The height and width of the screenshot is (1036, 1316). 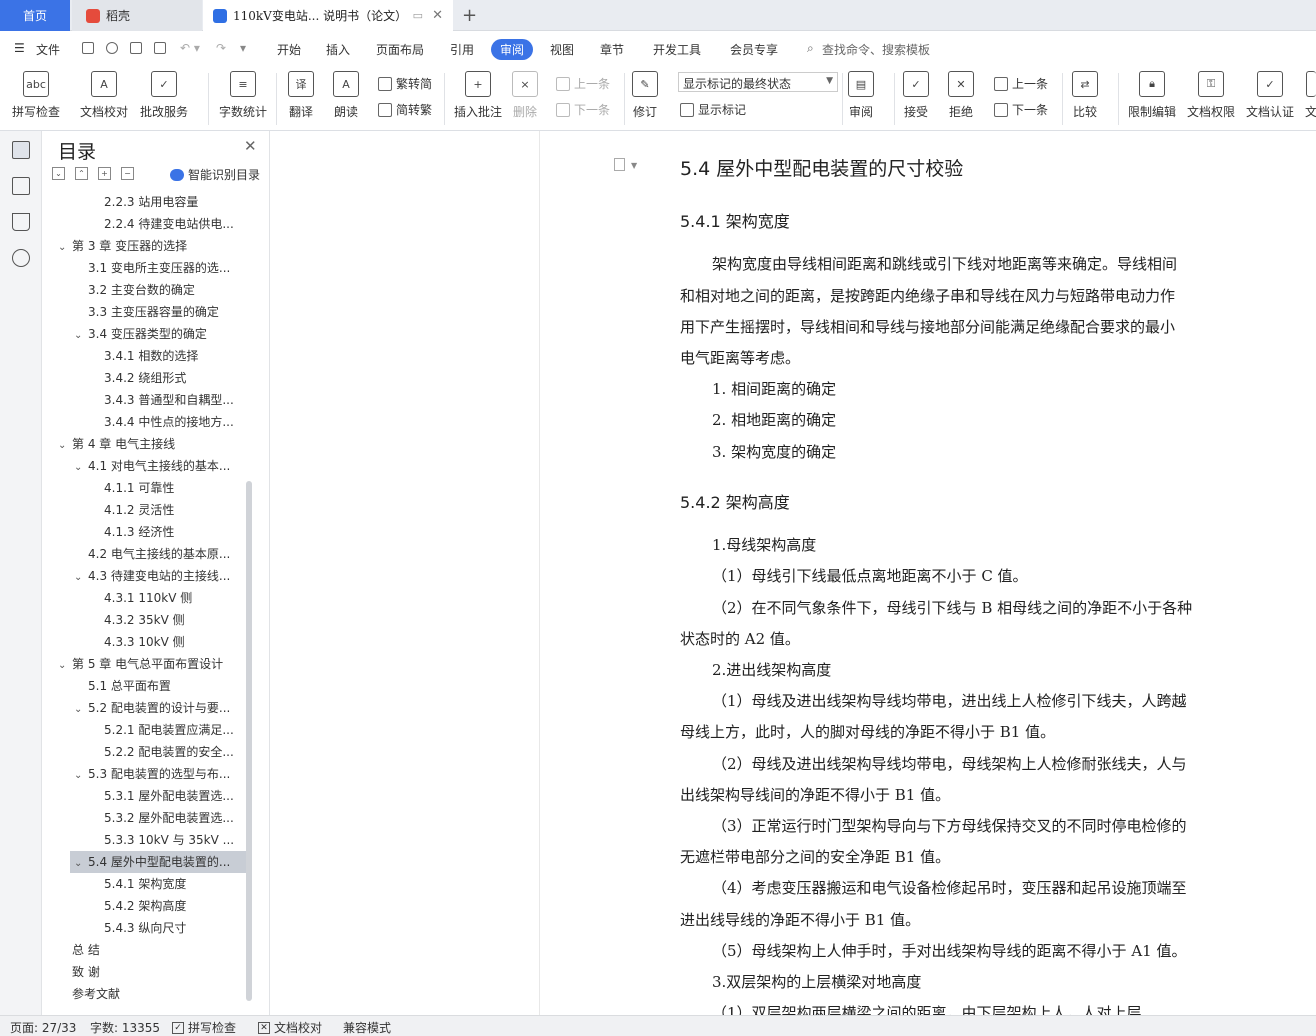 I want to click on tab-daoke: 稻壳, so click(x=137, y=15).